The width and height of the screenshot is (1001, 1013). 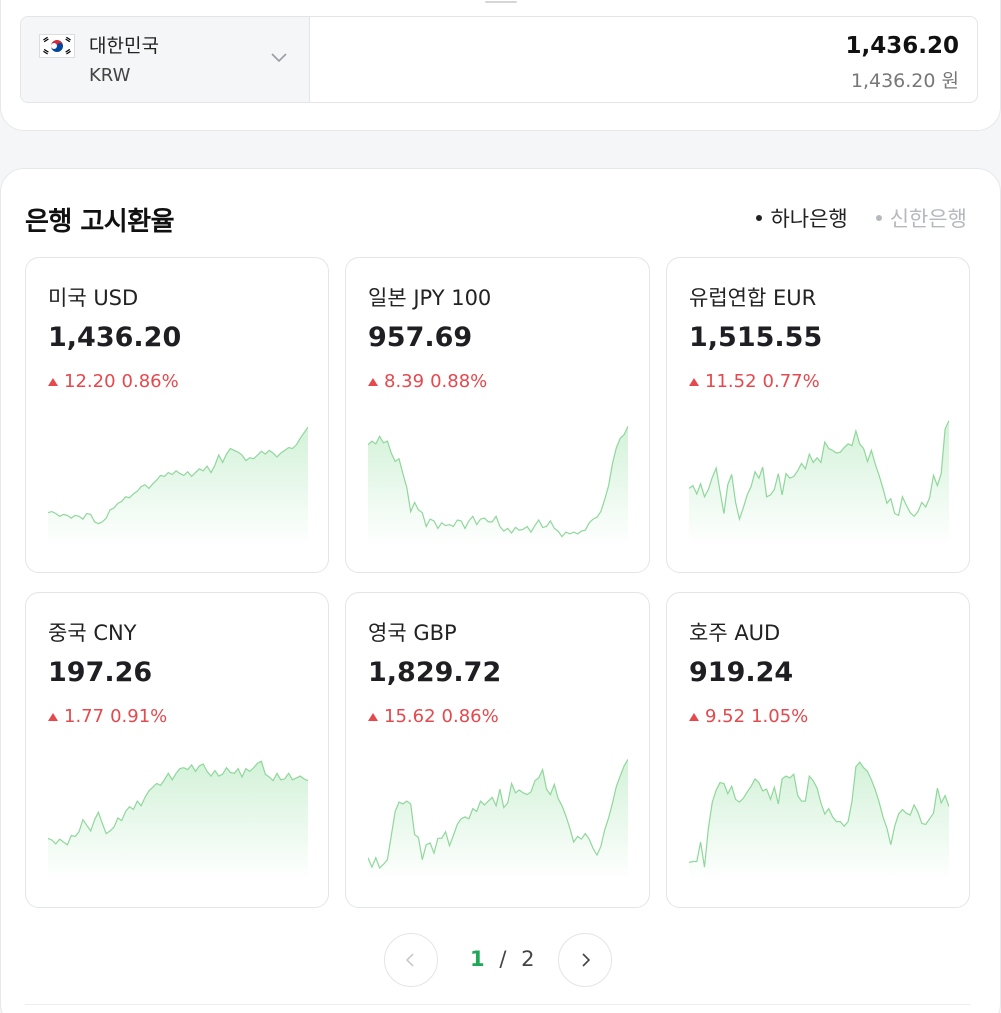 What do you see at coordinates (497, 750) in the screenshot?
I see `rate-card-gbp: 영국 GBP 1,829.72 15.62 0.86%` at bounding box center [497, 750].